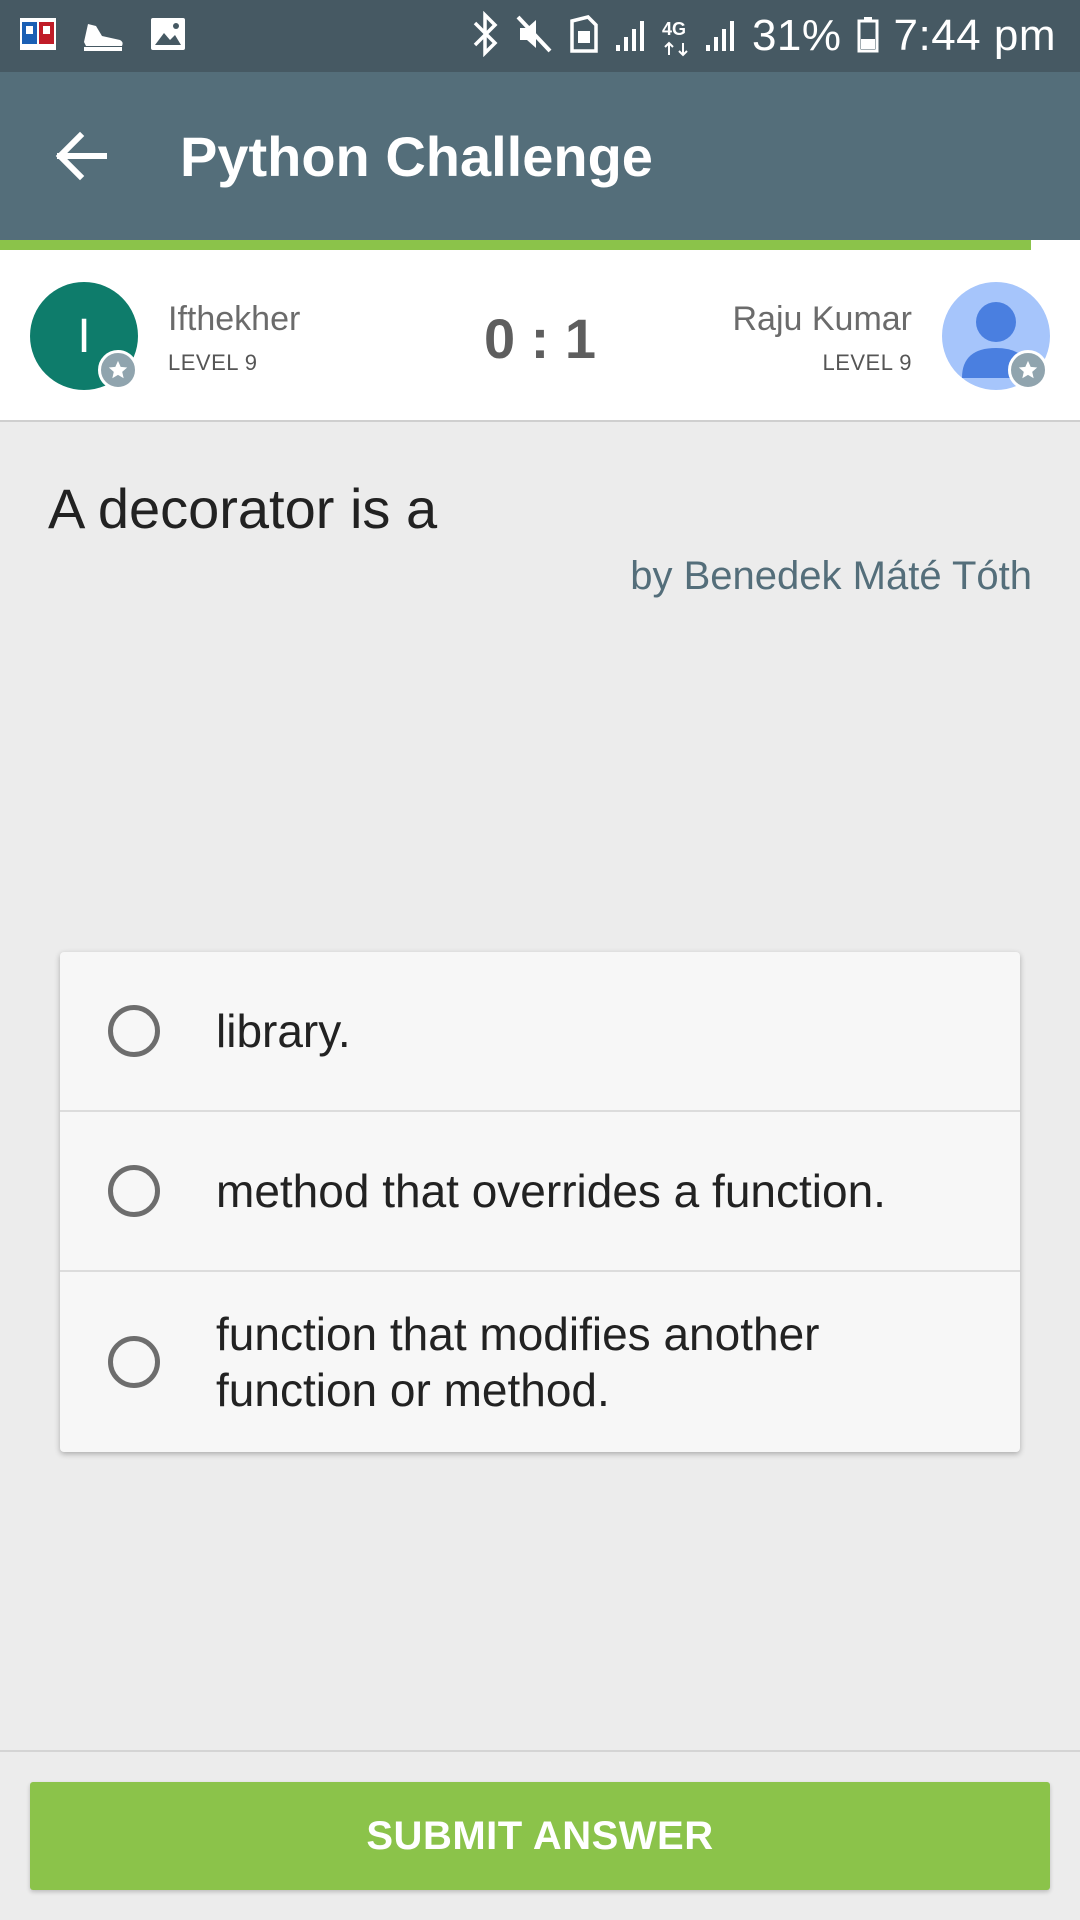  What do you see at coordinates (416, 156) in the screenshot?
I see `page-title: Python Challenge` at bounding box center [416, 156].